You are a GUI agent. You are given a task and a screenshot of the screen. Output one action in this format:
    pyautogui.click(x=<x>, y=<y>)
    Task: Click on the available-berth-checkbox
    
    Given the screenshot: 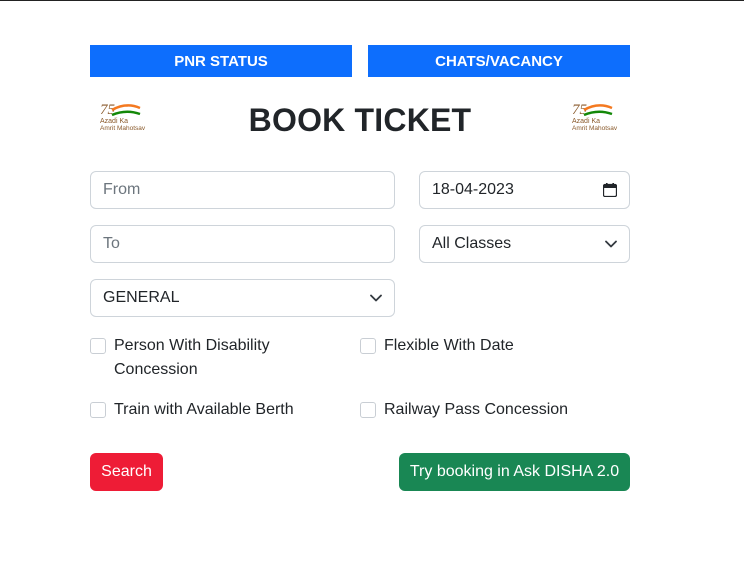 What is the action you would take?
    pyautogui.click(x=98, y=410)
    